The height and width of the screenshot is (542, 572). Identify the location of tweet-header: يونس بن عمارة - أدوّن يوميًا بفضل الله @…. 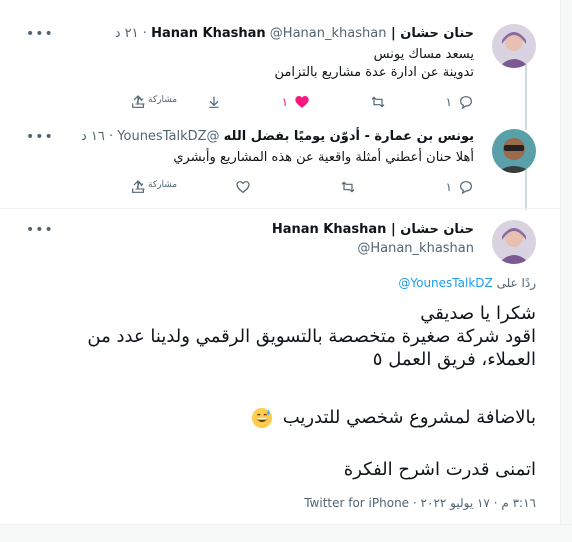
(277, 137).